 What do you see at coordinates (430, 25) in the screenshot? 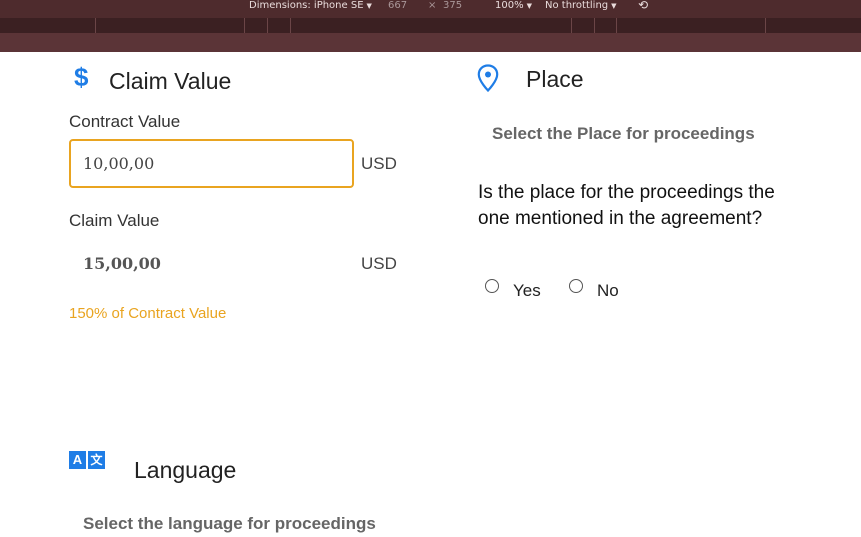
I see `media-query-bar` at bounding box center [430, 25].